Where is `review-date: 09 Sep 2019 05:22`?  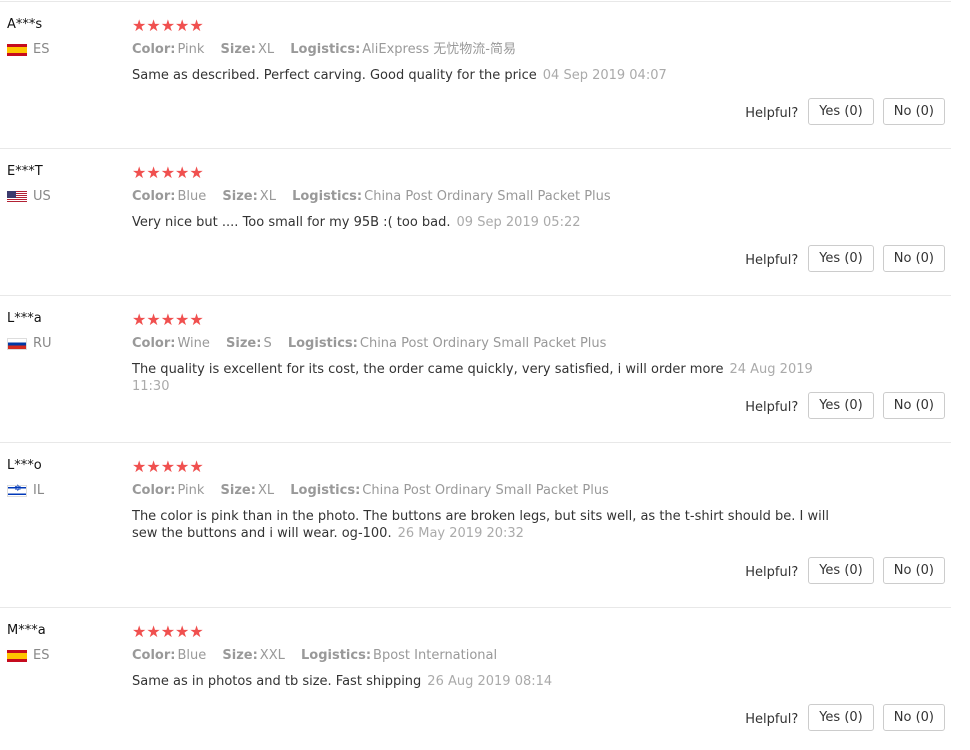 review-date: 09 Sep 2019 05:22 is located at coordinates (518, 222).